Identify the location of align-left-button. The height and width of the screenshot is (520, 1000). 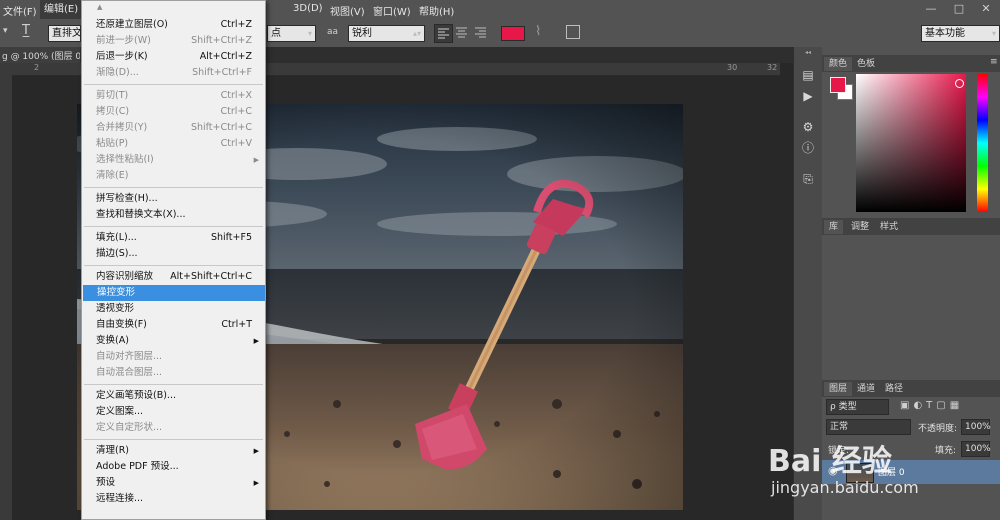
(443, 33).